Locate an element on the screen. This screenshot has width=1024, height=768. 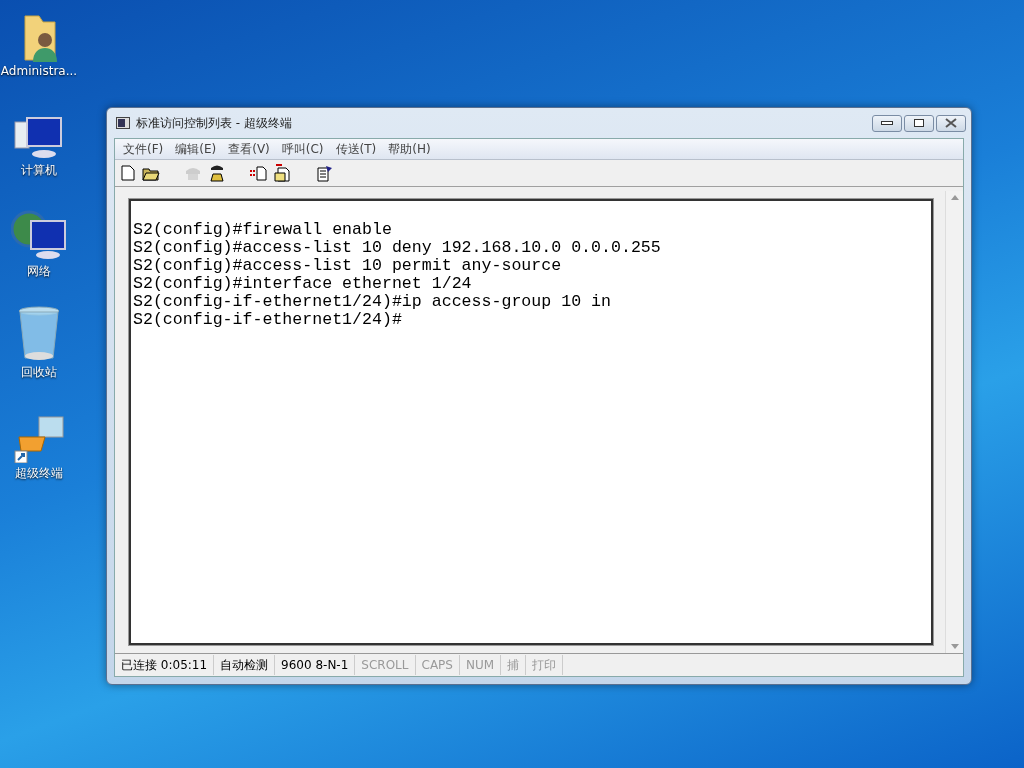
close-button is located at coordinates (951, 123).